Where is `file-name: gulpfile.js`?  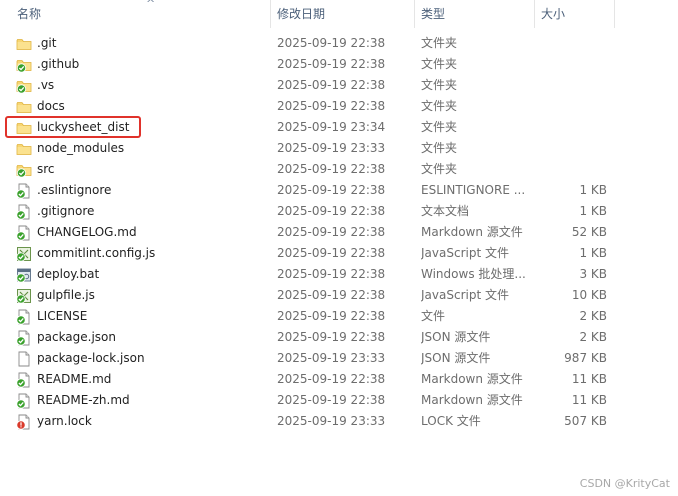
file-name: gulpfile.js is located at coordinates (66, 295).